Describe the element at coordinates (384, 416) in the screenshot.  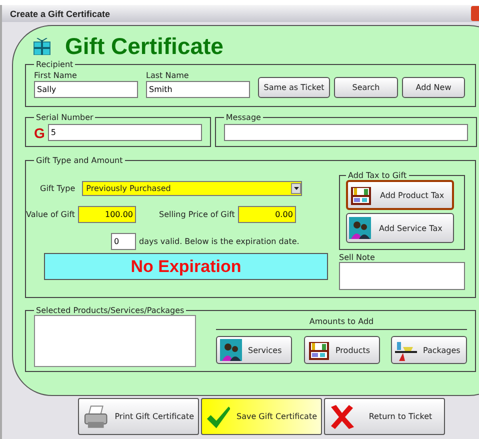
I see `footer-button: Return to Ticket` at that location.